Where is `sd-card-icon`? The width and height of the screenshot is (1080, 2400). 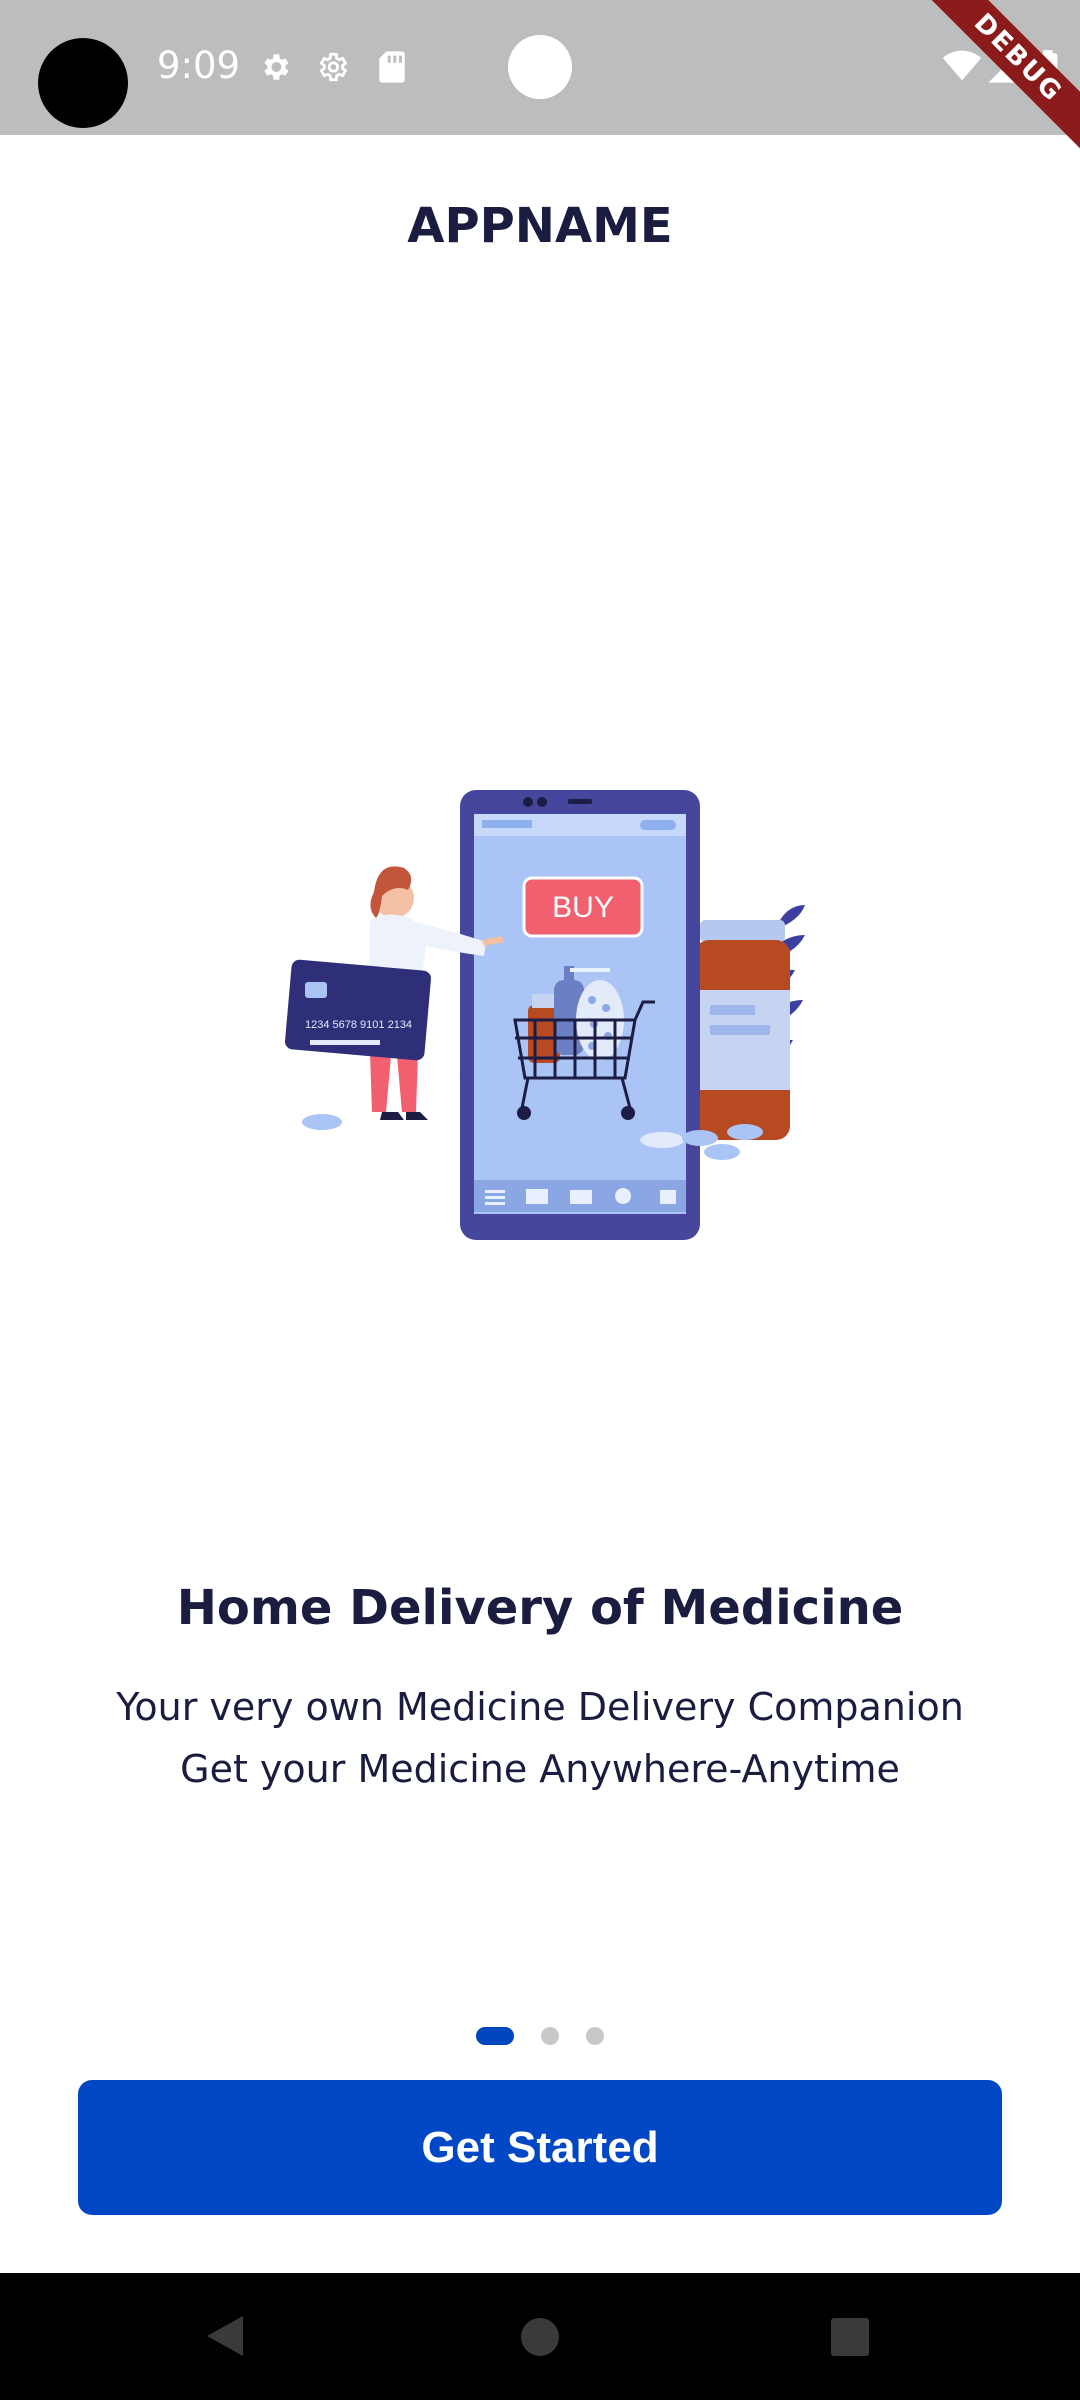 sd-card-icon is located at coordinates (392, 67).